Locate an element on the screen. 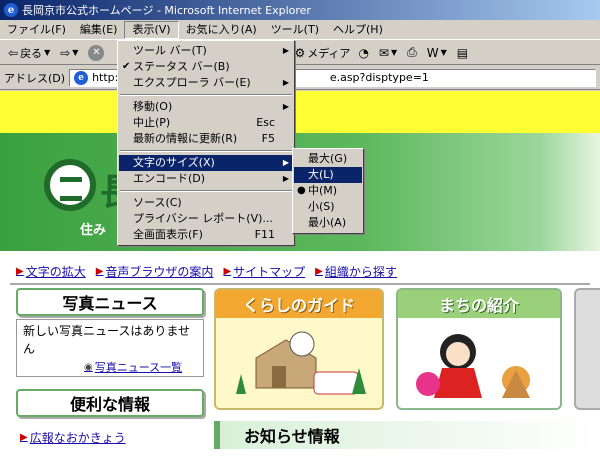 This screenshot has width=600, height=476. menu-item-small: 小(S) is located at coordinates (328, 207).